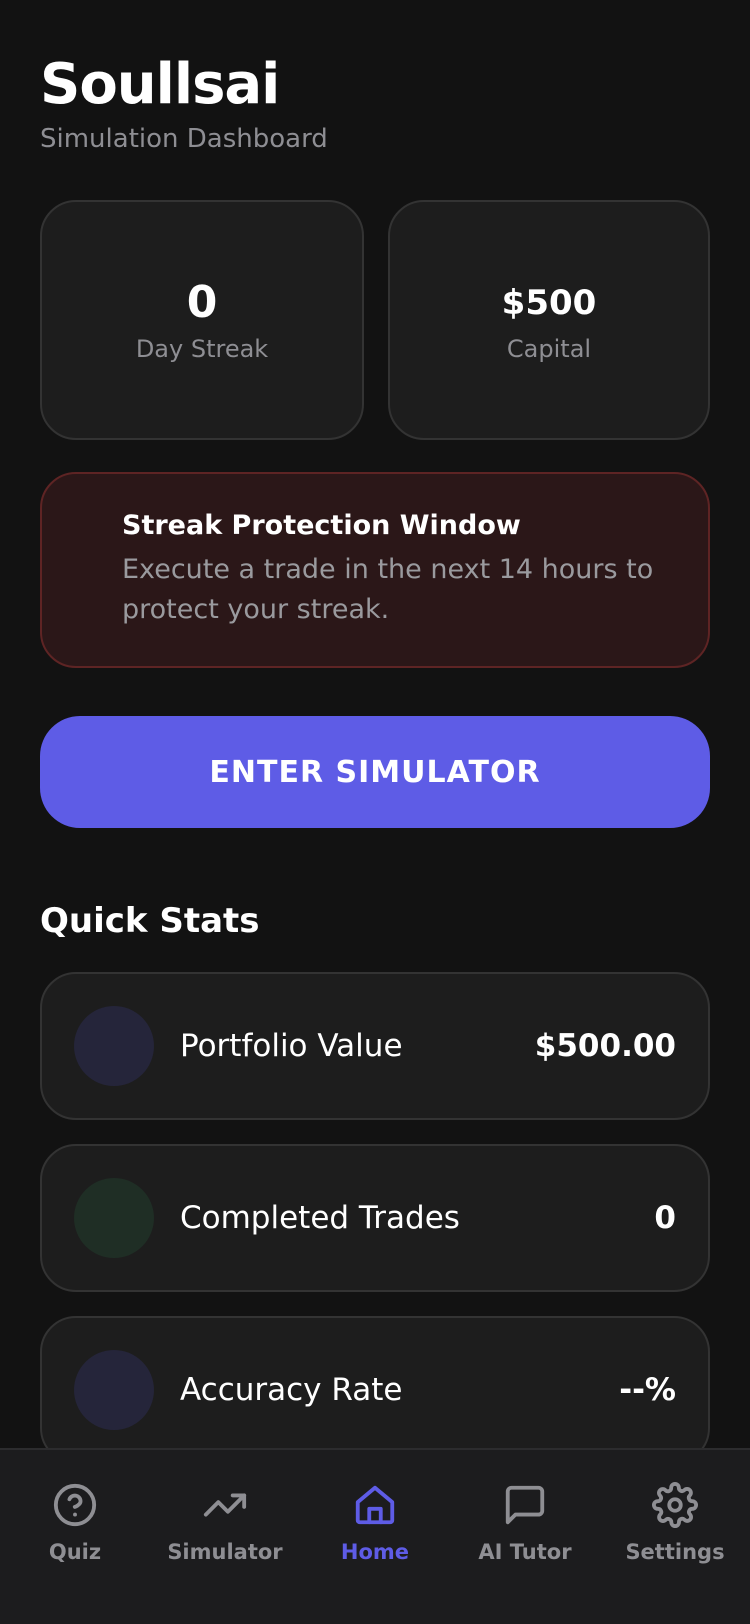 This screenshot has height=1624, width=750. Describe the element at coordinates (647, 1390) in the screenshot. I see `stat-row-value: --%` at that location.